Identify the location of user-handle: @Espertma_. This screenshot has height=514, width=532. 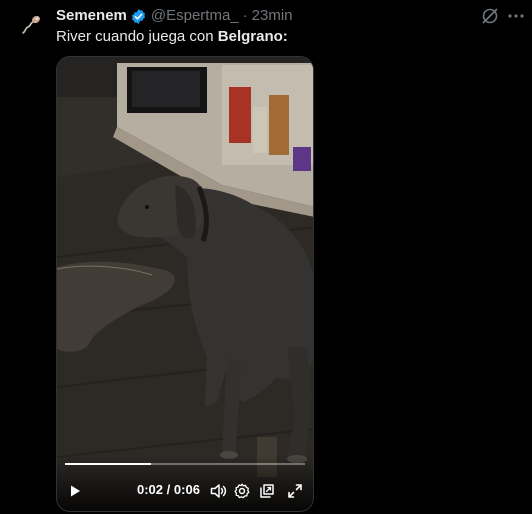
(195, 16).